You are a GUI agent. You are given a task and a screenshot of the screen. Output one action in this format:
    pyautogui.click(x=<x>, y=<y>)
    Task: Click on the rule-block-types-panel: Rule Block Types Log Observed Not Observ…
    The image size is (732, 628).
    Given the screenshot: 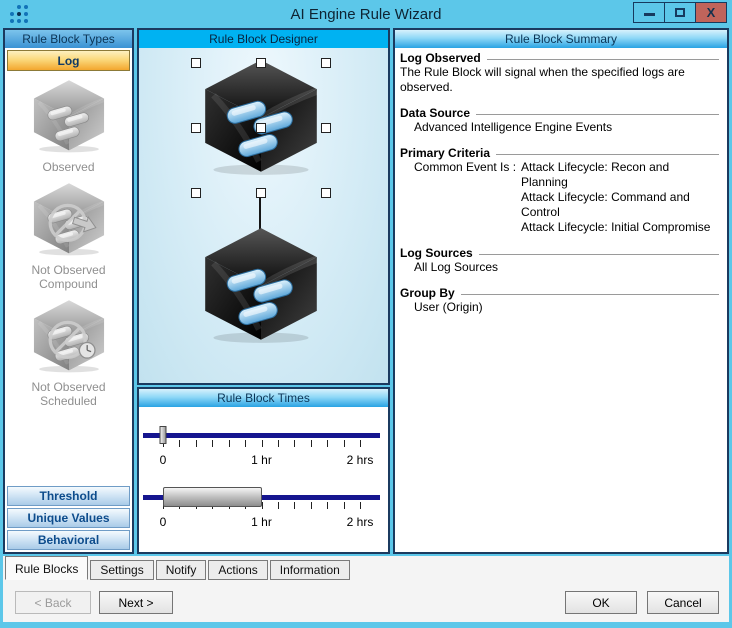 What is the action you would take?
    pyautogui.click(x=68, y=291)
    